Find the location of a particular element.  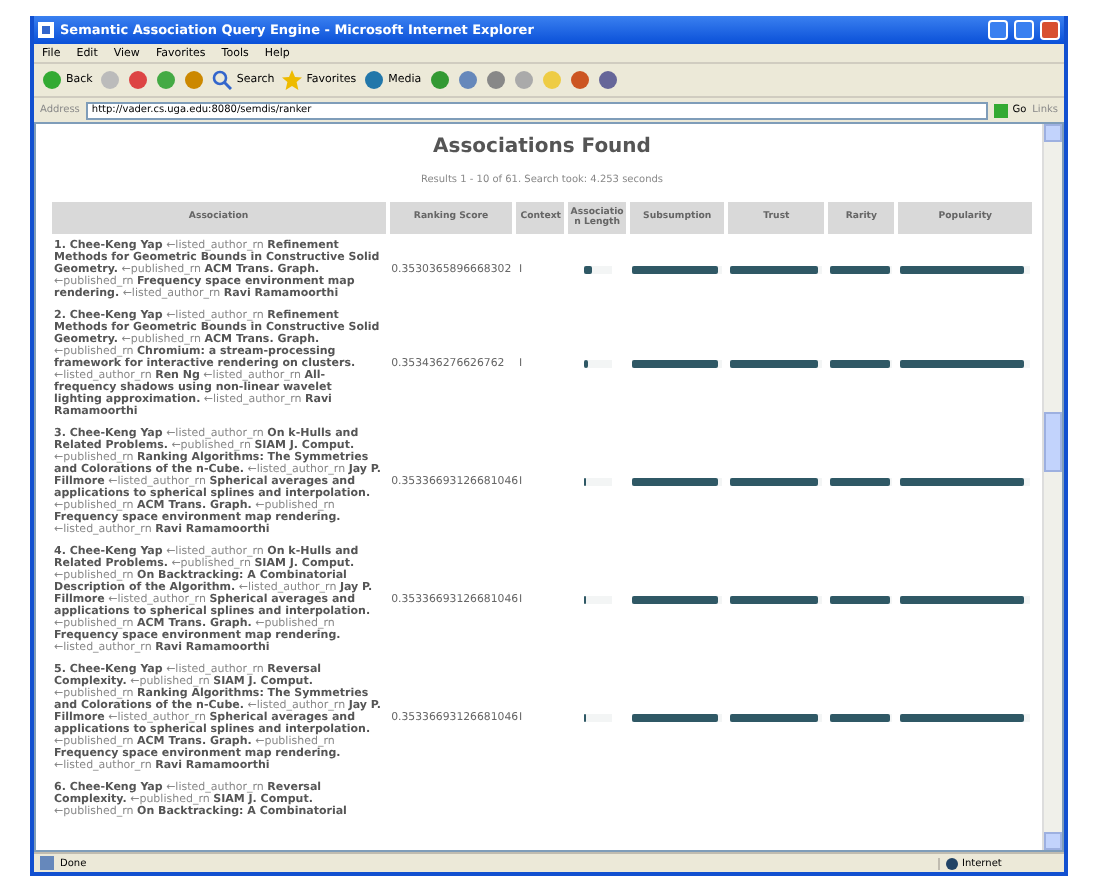

maximize-button is located at coordinates (1024, 30).